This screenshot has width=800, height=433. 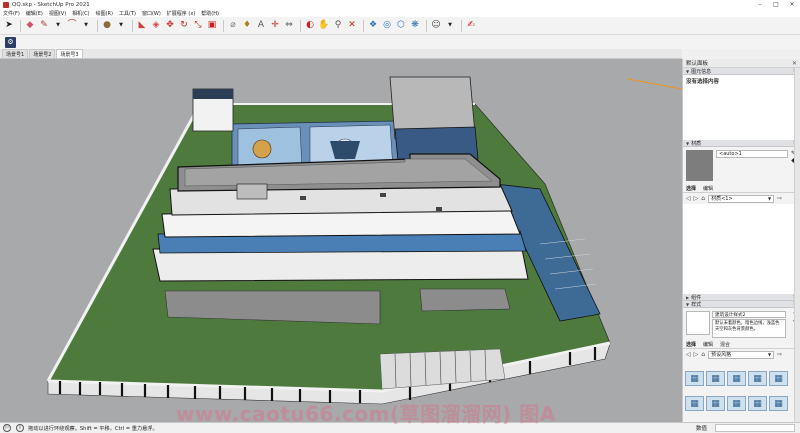 I want to click on style-collection-select: 预设风格 ▼, so click(x=741, y=354).